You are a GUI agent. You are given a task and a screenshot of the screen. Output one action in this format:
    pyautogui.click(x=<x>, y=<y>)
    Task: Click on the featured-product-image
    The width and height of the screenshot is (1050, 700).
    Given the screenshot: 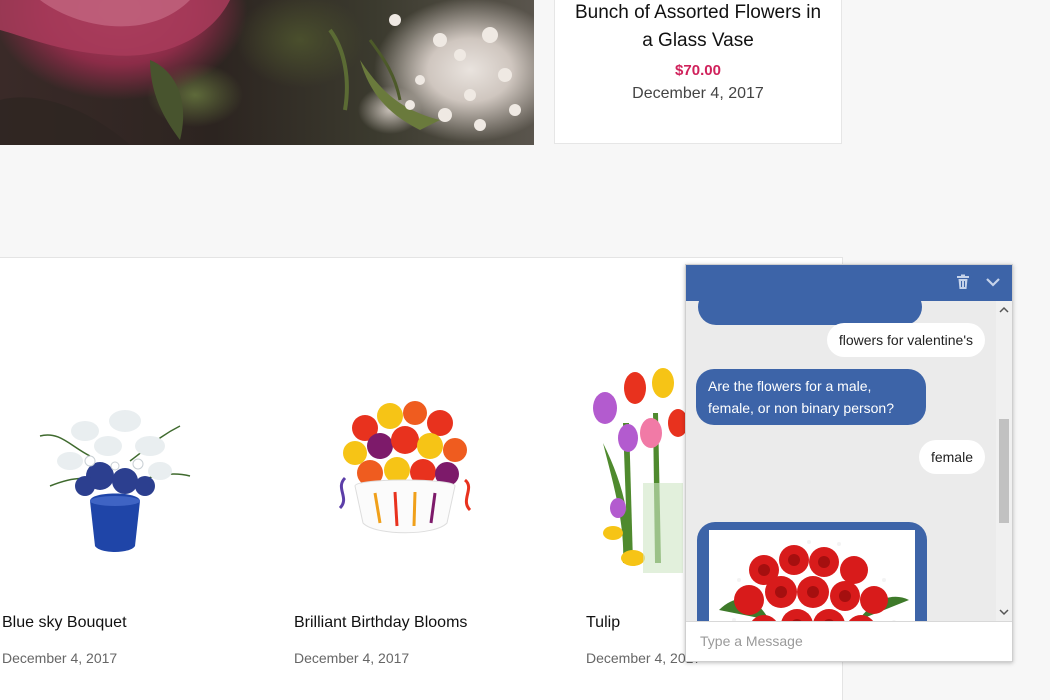 What is the action you would take?
    pyautogui.click(x=267, y=72)
    